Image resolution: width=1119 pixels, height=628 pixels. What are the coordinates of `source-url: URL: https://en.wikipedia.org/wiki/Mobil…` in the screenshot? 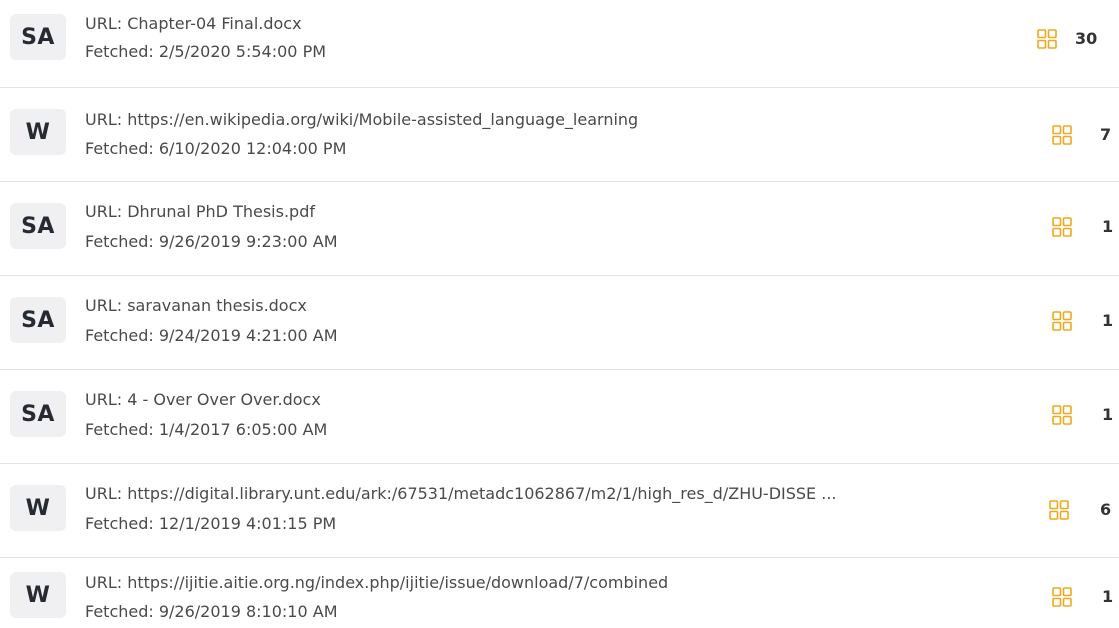 It's located at (361, 119).